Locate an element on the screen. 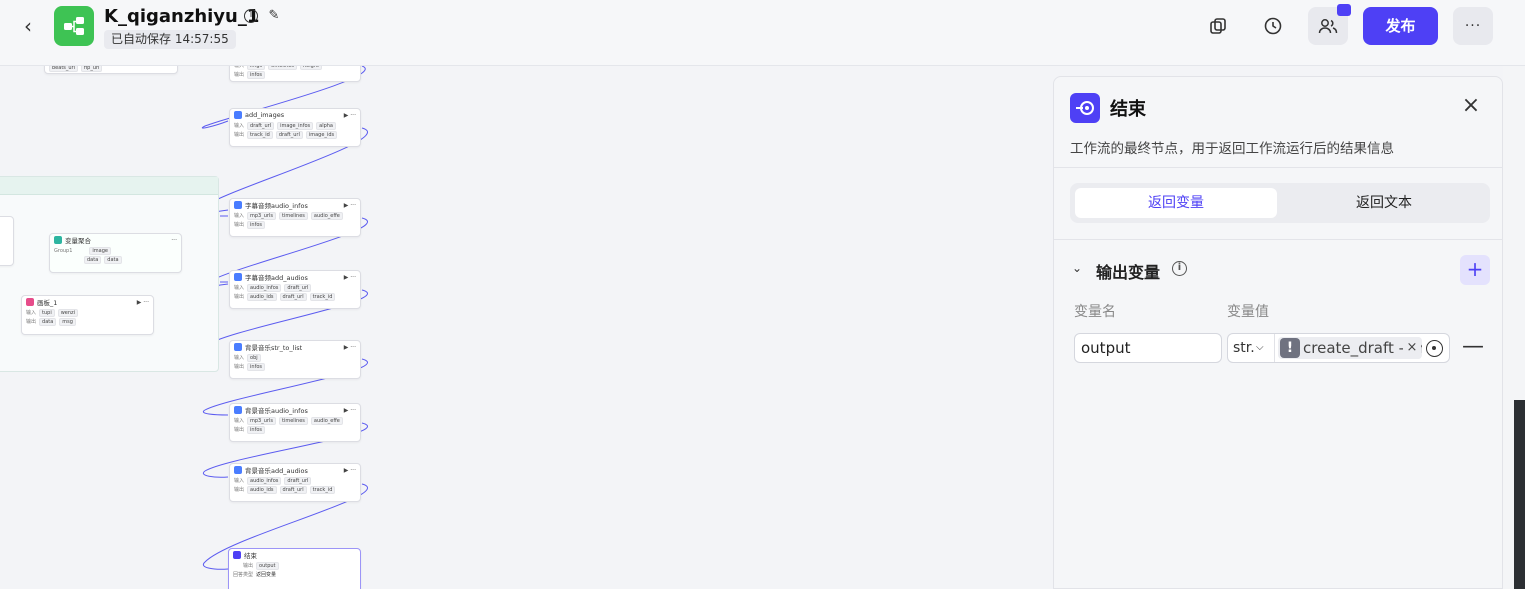 Image resolution: width=1525 pixels, height=589 pixels. chevron-down-icon: ⌵ is located at coordinates (1260, 348).